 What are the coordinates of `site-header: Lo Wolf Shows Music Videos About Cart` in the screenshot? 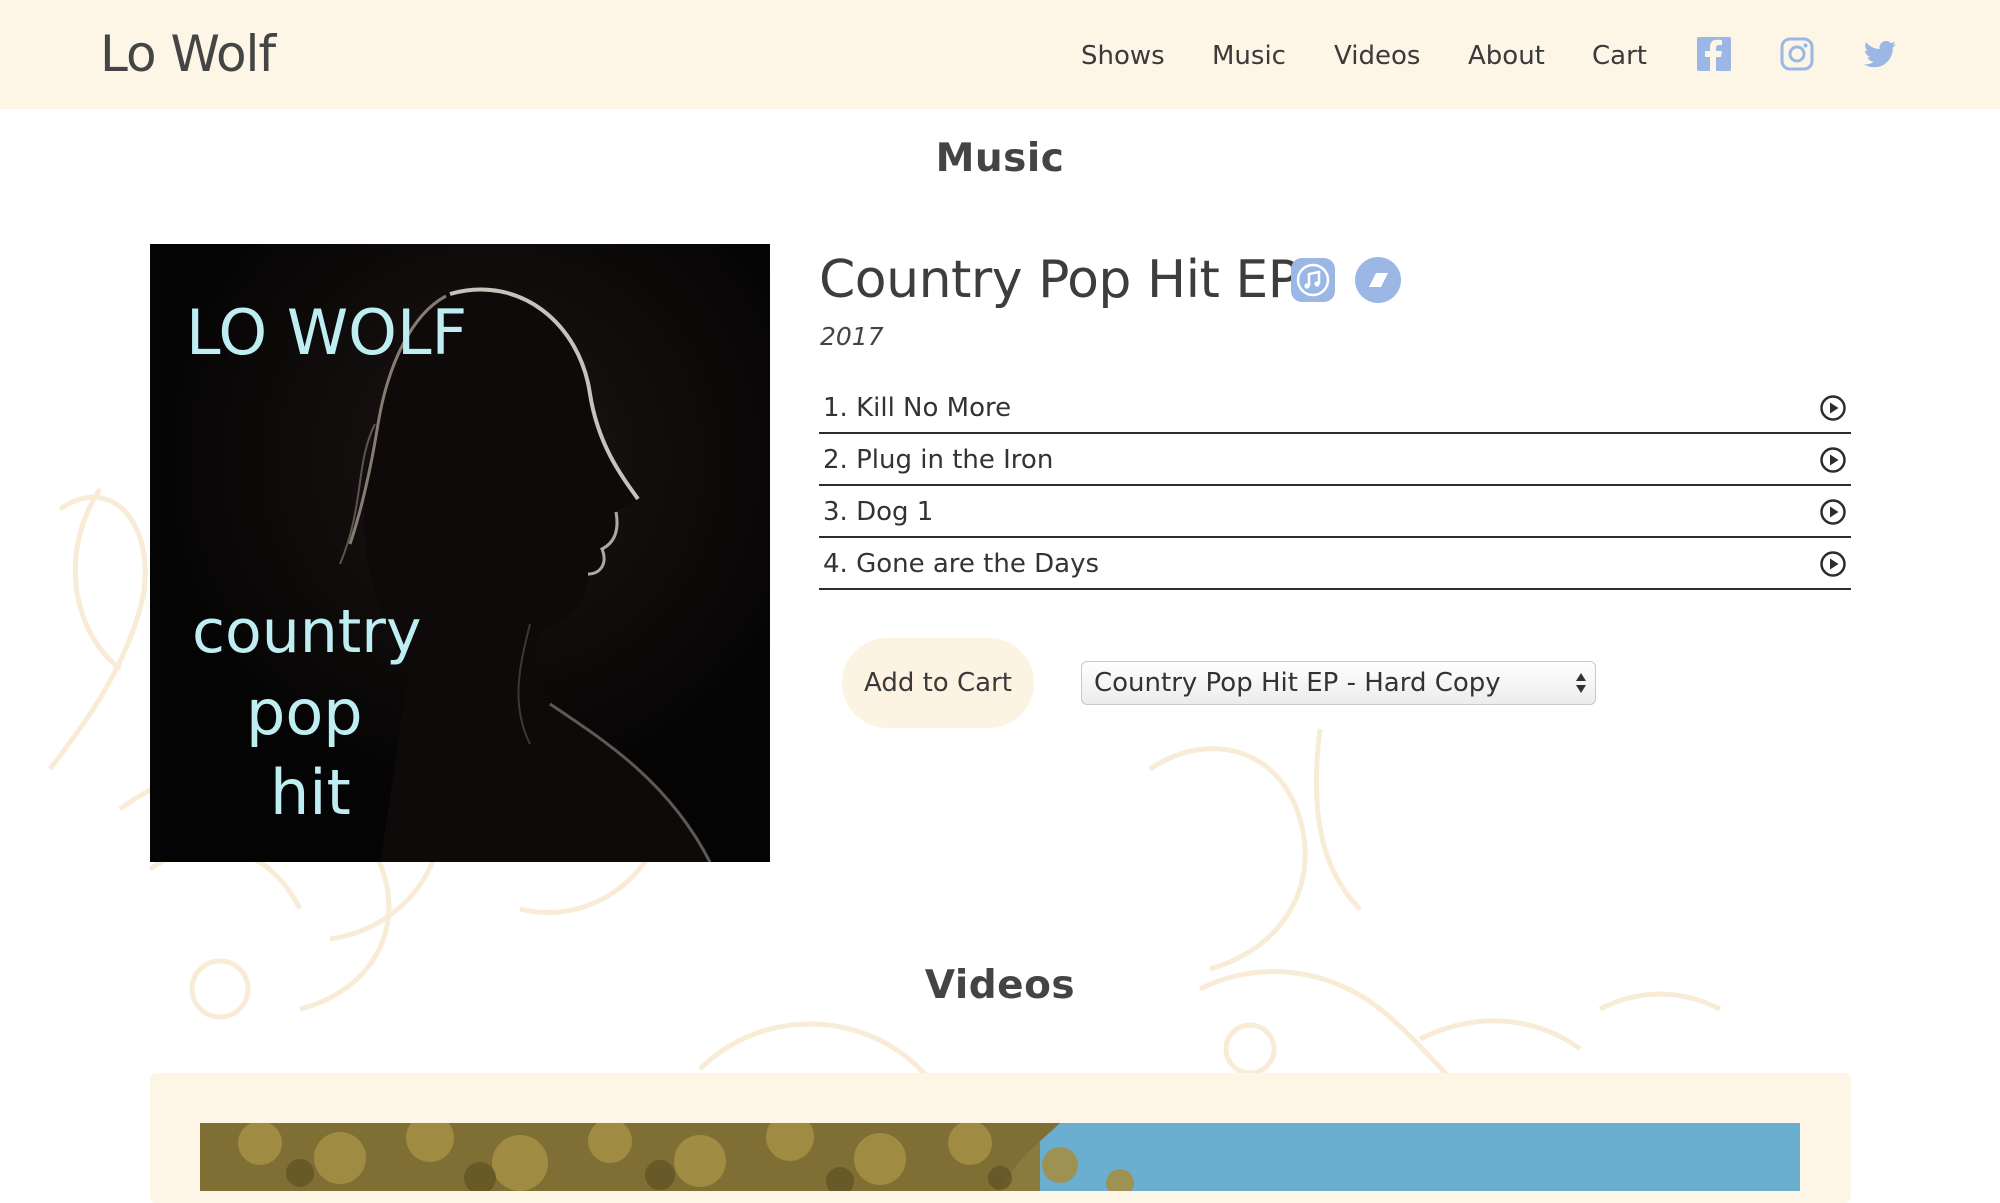 It's located at (1000, 54).